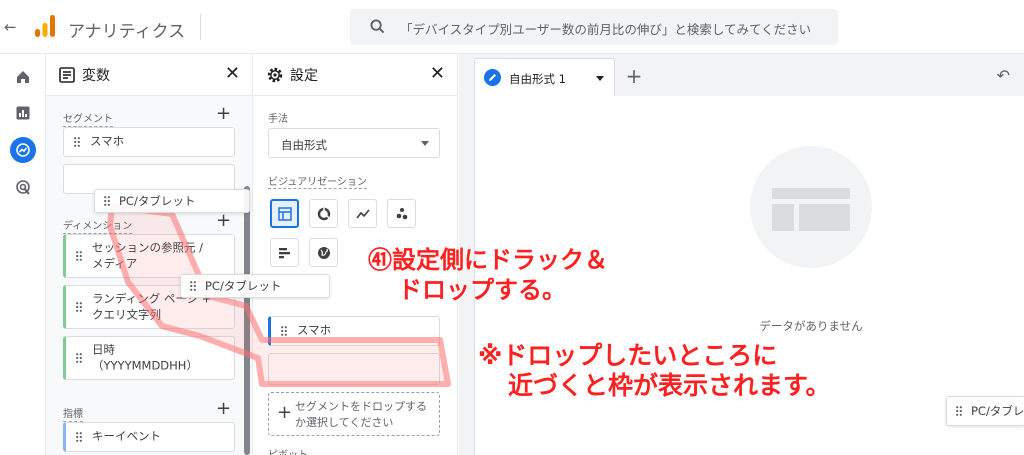 Image resolution: width=1024 pixels, height=455 pixels. I want to click on explore-icon, so click(23, 150).